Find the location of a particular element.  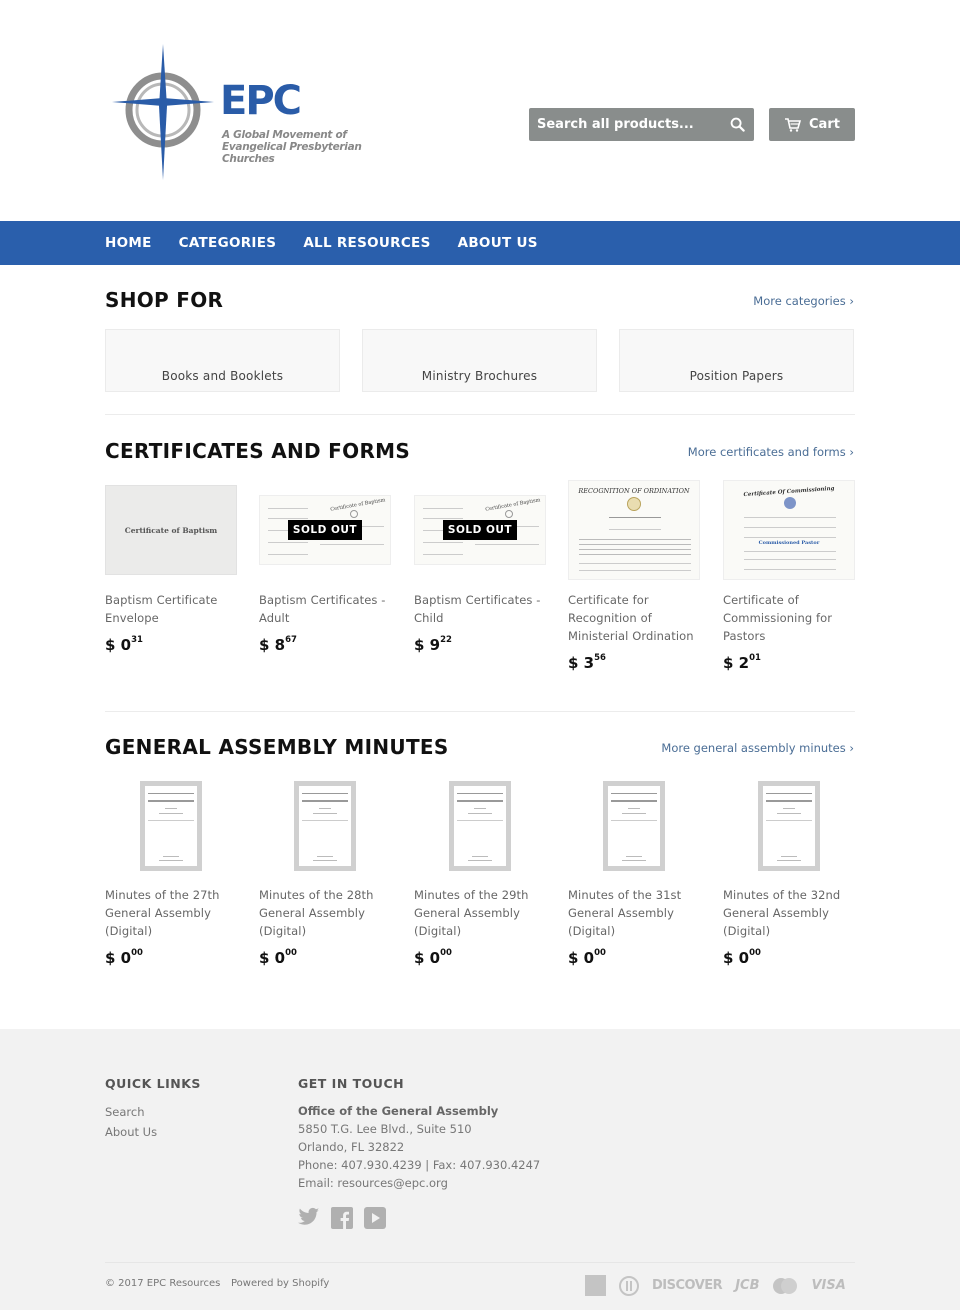

youtube-icon is located at coordinates (375, 1218).